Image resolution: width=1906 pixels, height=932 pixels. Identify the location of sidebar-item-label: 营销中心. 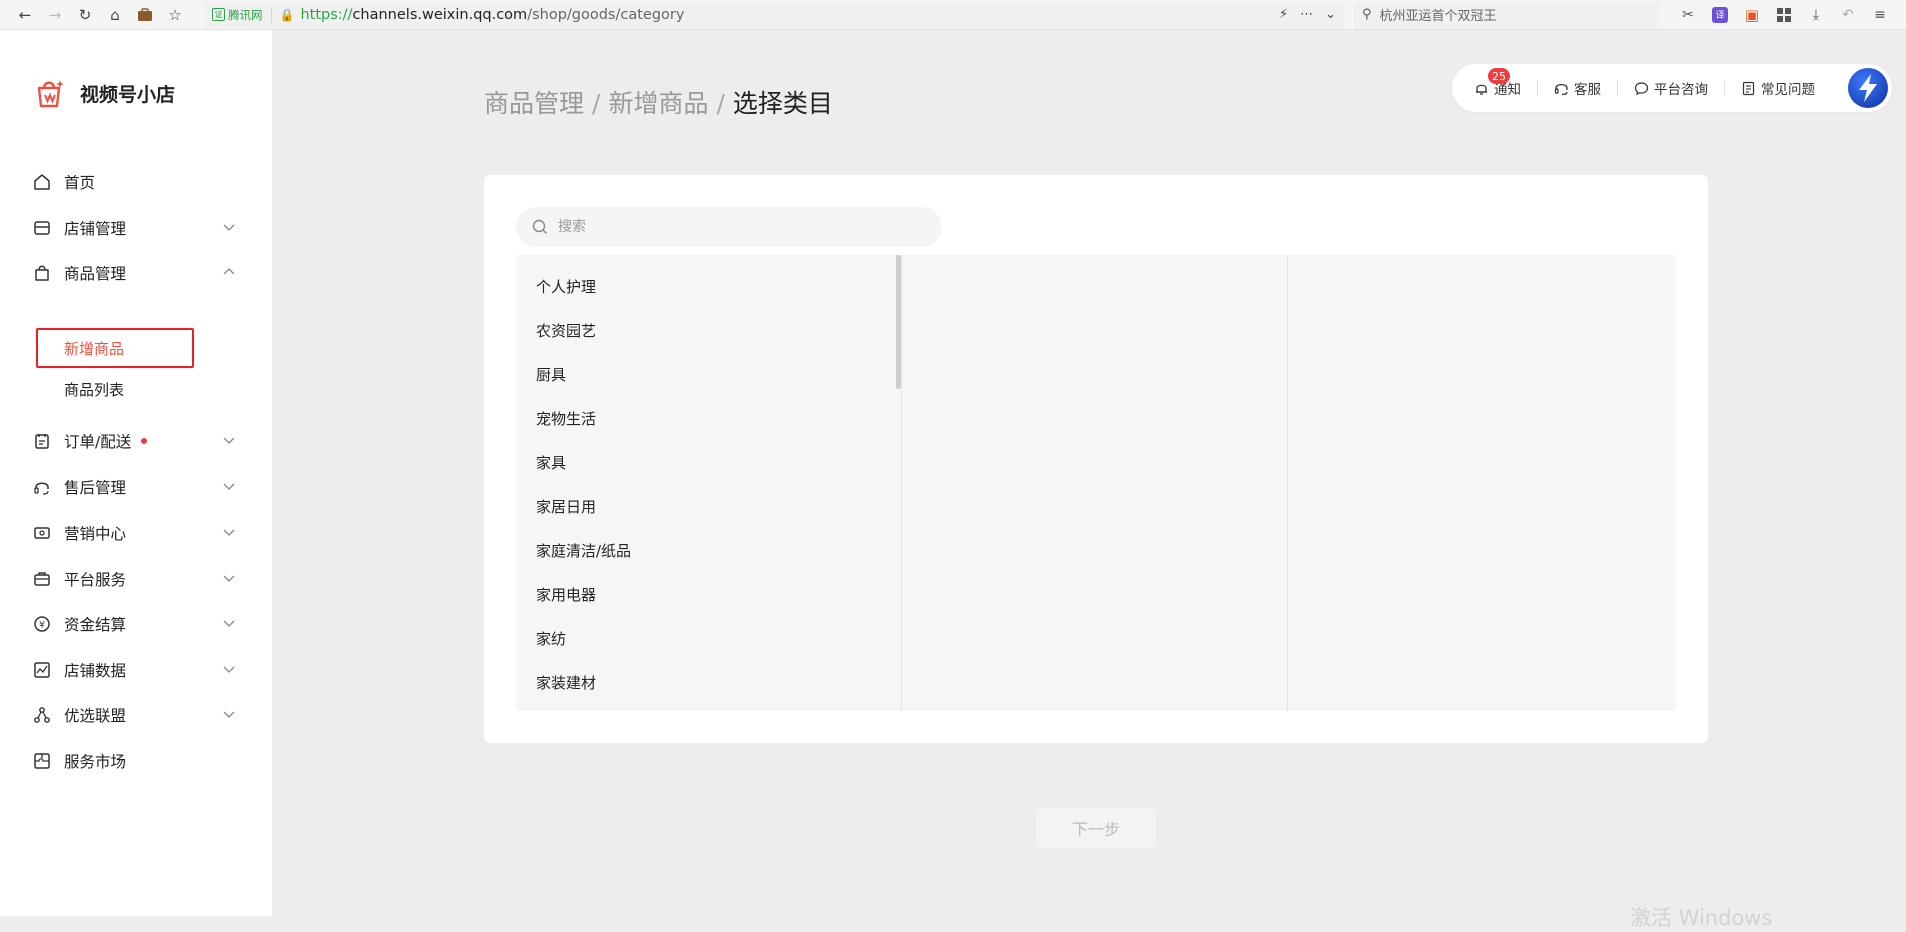
(95, 534).